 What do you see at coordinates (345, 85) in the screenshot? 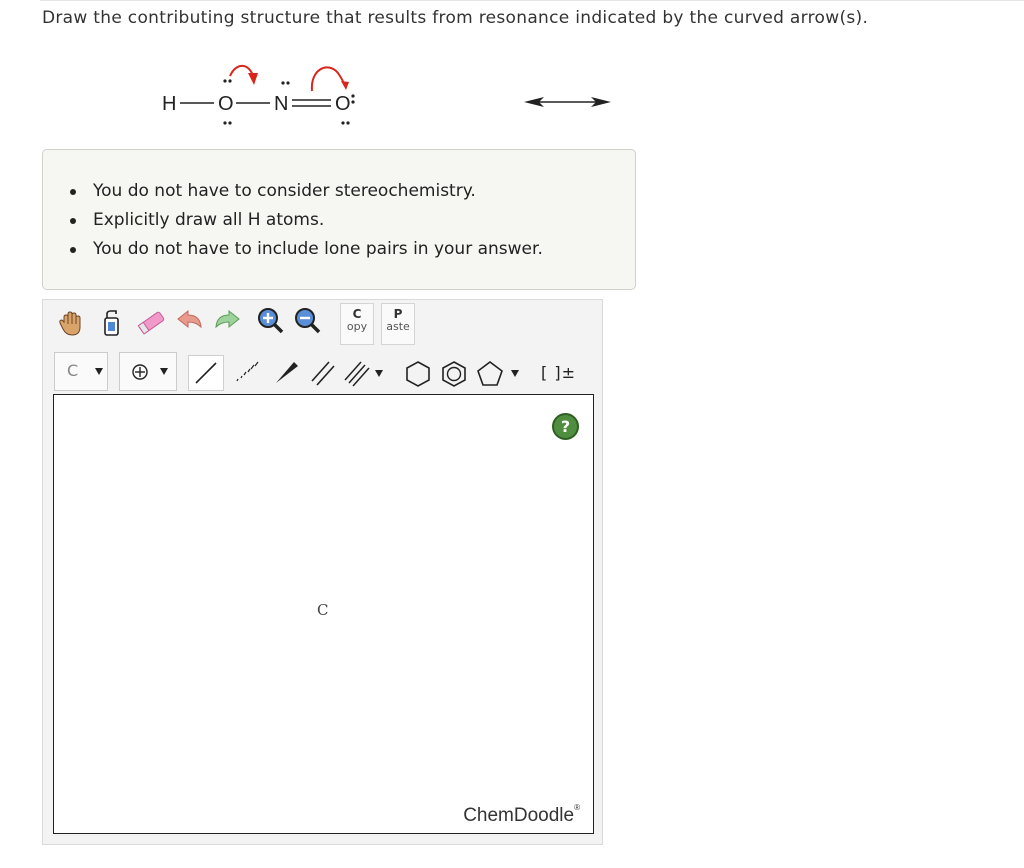
I see `curved-arrow-2-head` at bounding box center [345, 85].